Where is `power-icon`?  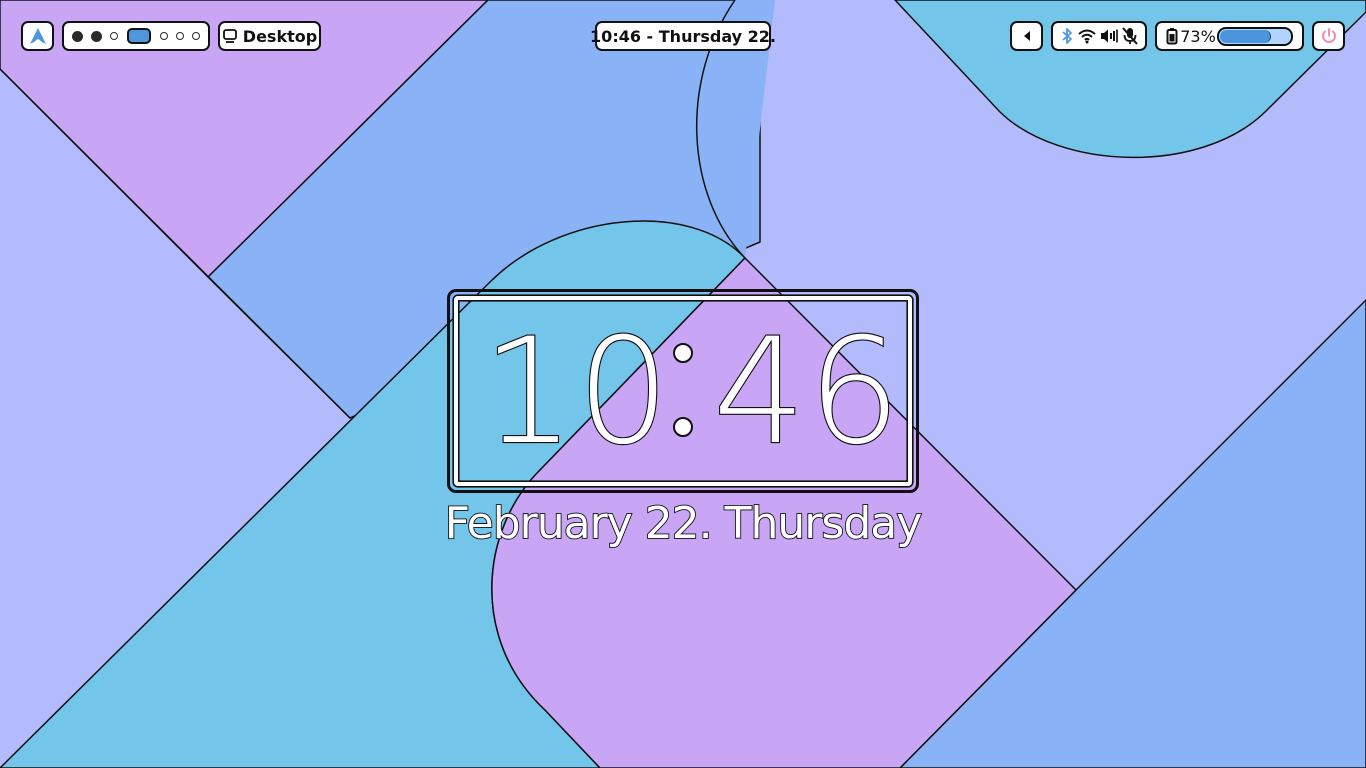 power-icon is located at coordinates (1329, 36).